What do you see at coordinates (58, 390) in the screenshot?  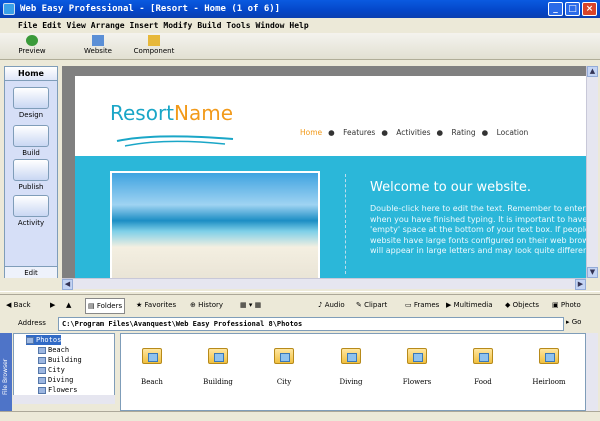 I see `tree-item: Flowers` at bounding box center [58, 390].